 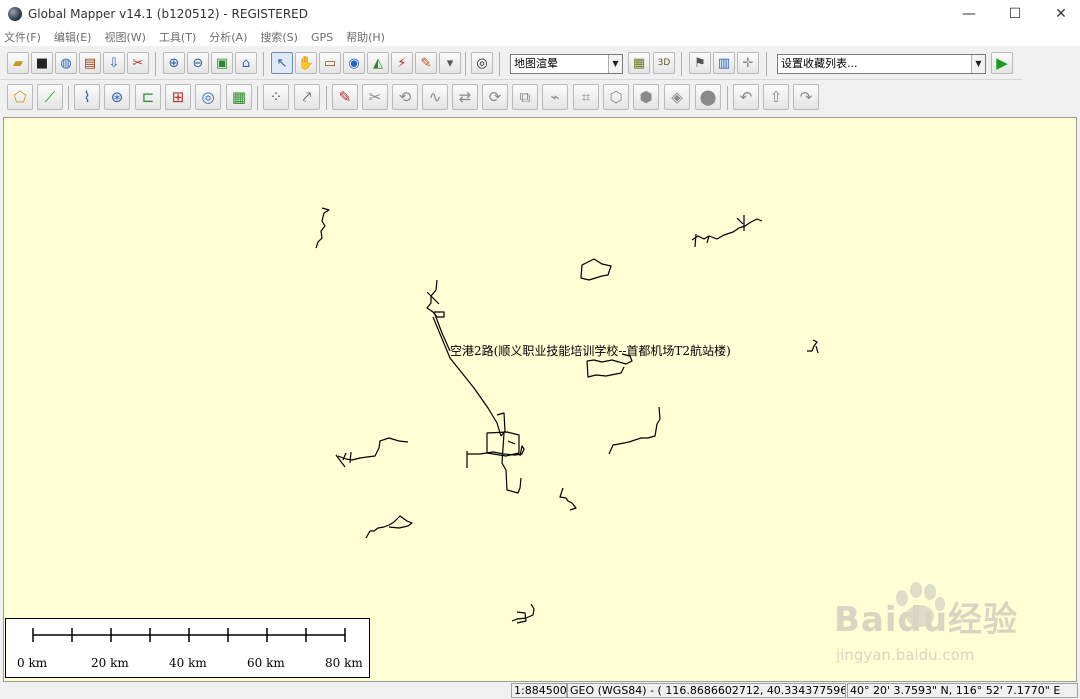 I want to click on binoculars-icon: ◎, so click(x=482, y=63).